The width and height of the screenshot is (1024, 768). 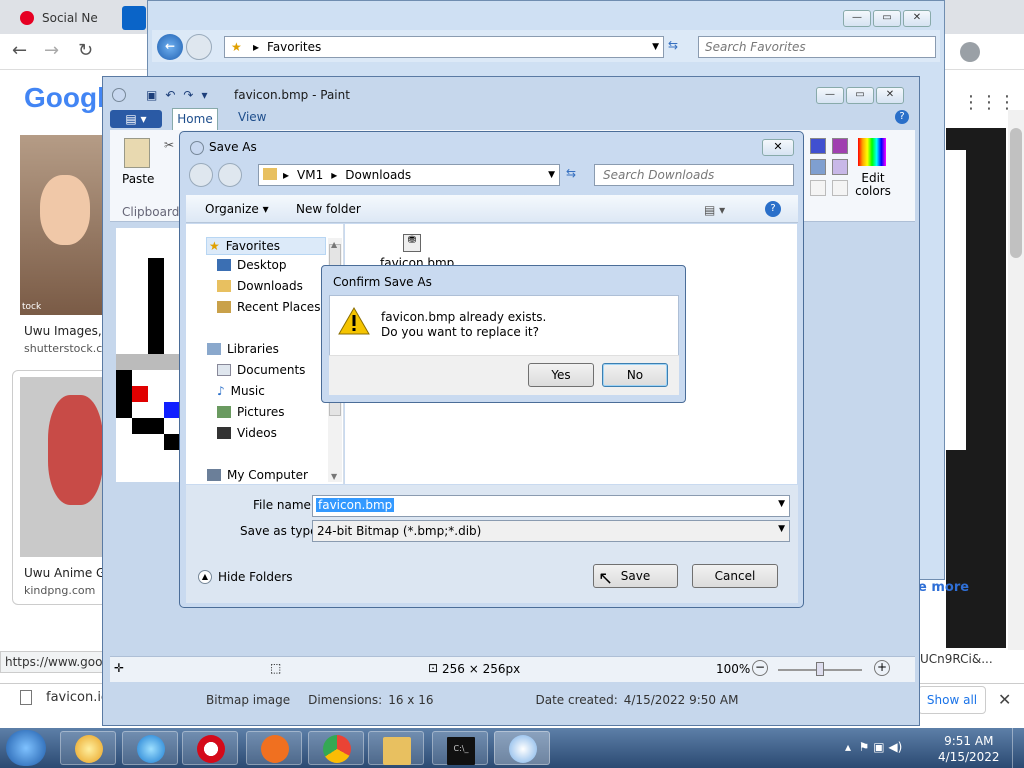 What do you see at coordinates (872, 152) in the screenshot?
I see `edit-colors-icon` at bounding box center [872, 152].